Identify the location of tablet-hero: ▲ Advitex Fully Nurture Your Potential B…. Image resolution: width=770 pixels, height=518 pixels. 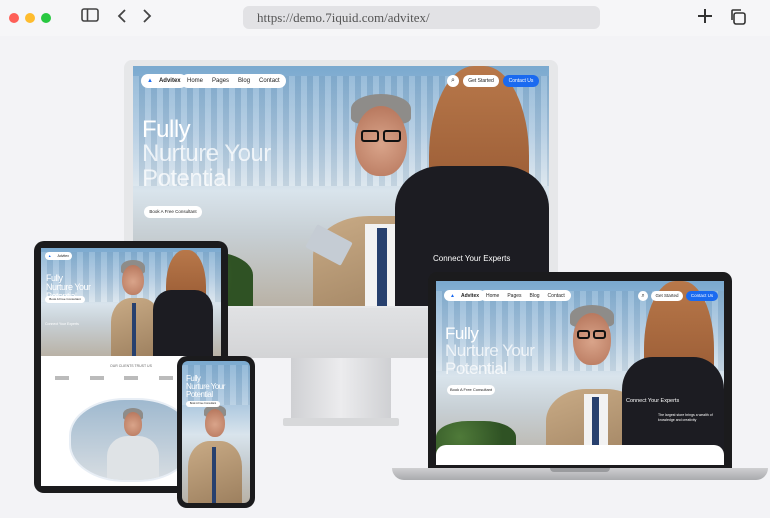
(131, 302).